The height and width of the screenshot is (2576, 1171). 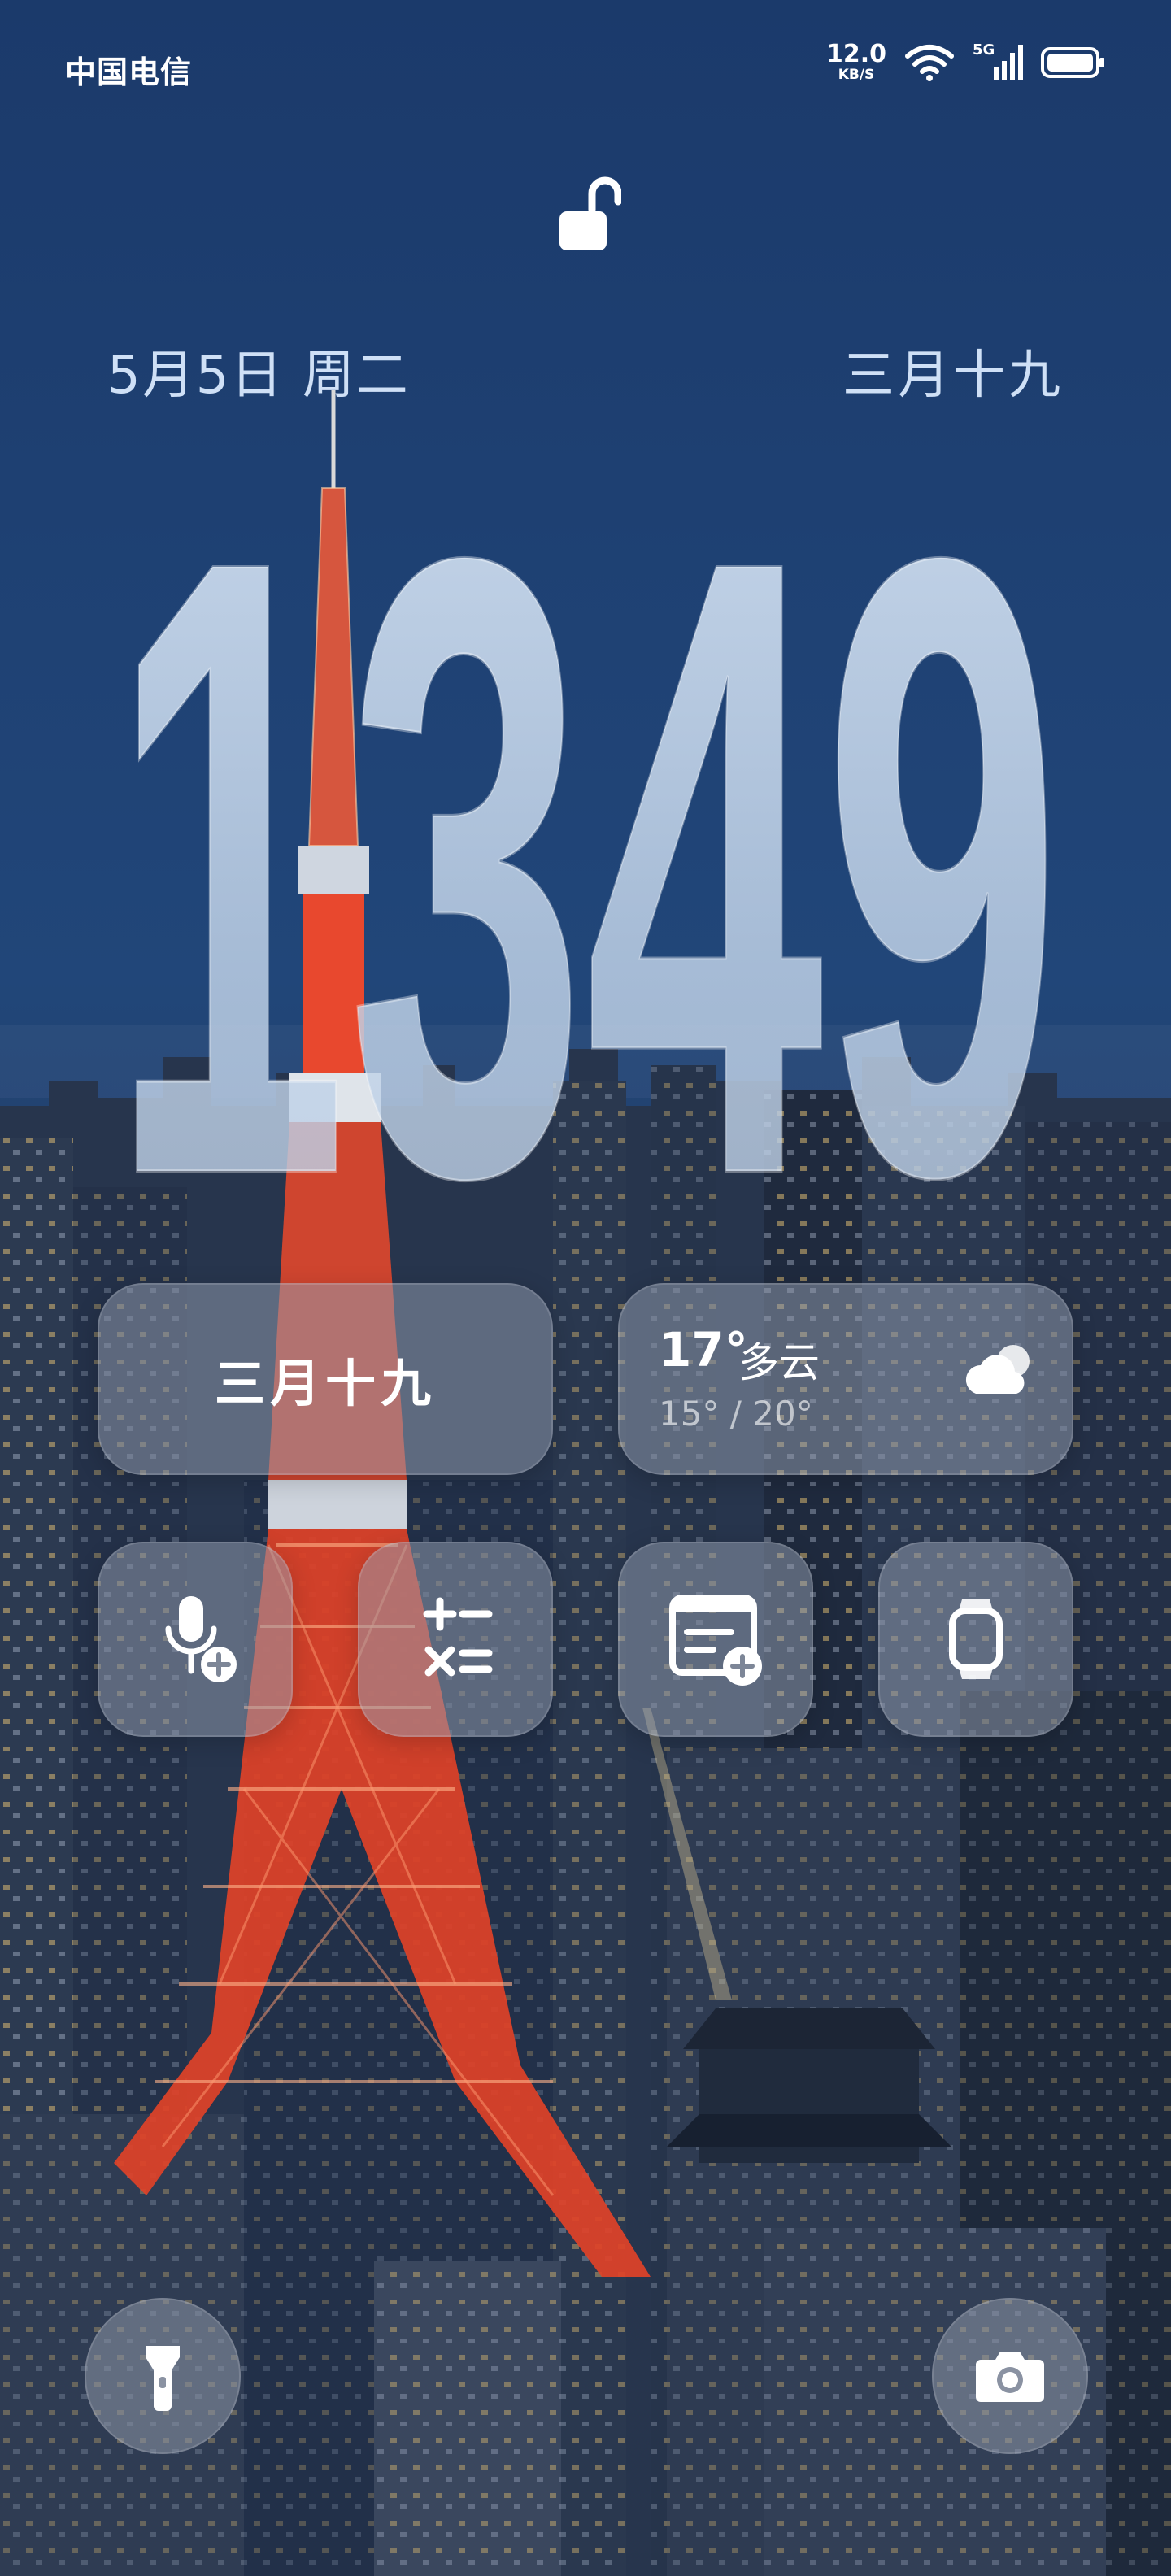 I want to click on net-speed-unit: KB/S, so click(x=857, y=75).